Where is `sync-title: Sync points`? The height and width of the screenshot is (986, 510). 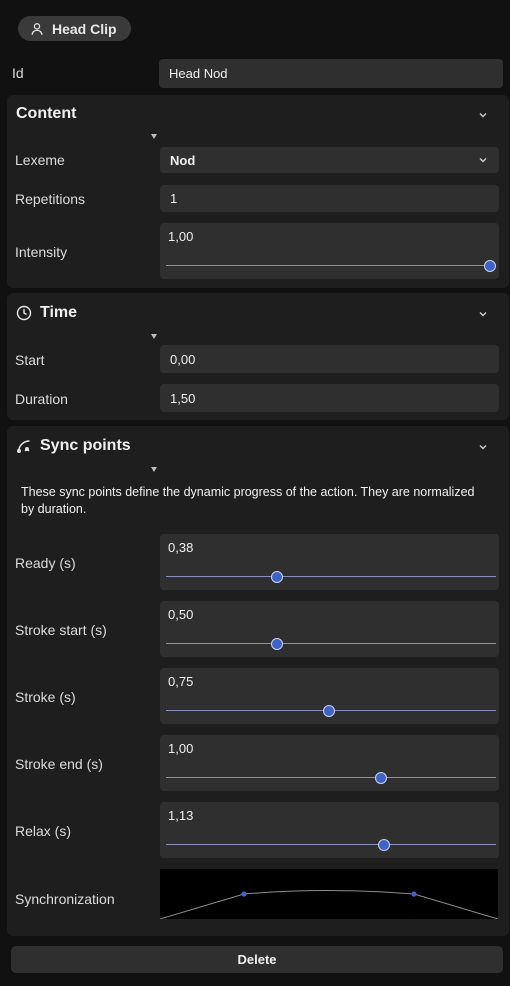
sync-title: Sync points is located at coordinates (85, 445).